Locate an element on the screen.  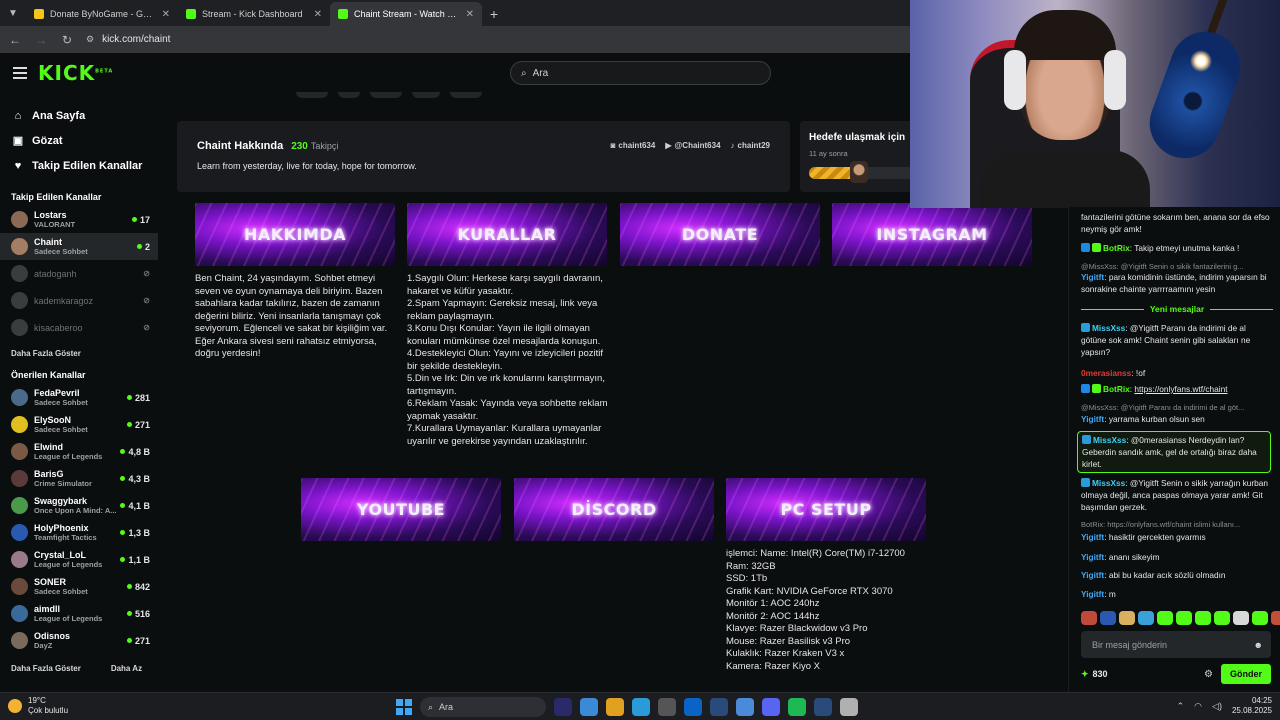
panel-banner: HAKKIMDA is located at coordinates (295, 234).